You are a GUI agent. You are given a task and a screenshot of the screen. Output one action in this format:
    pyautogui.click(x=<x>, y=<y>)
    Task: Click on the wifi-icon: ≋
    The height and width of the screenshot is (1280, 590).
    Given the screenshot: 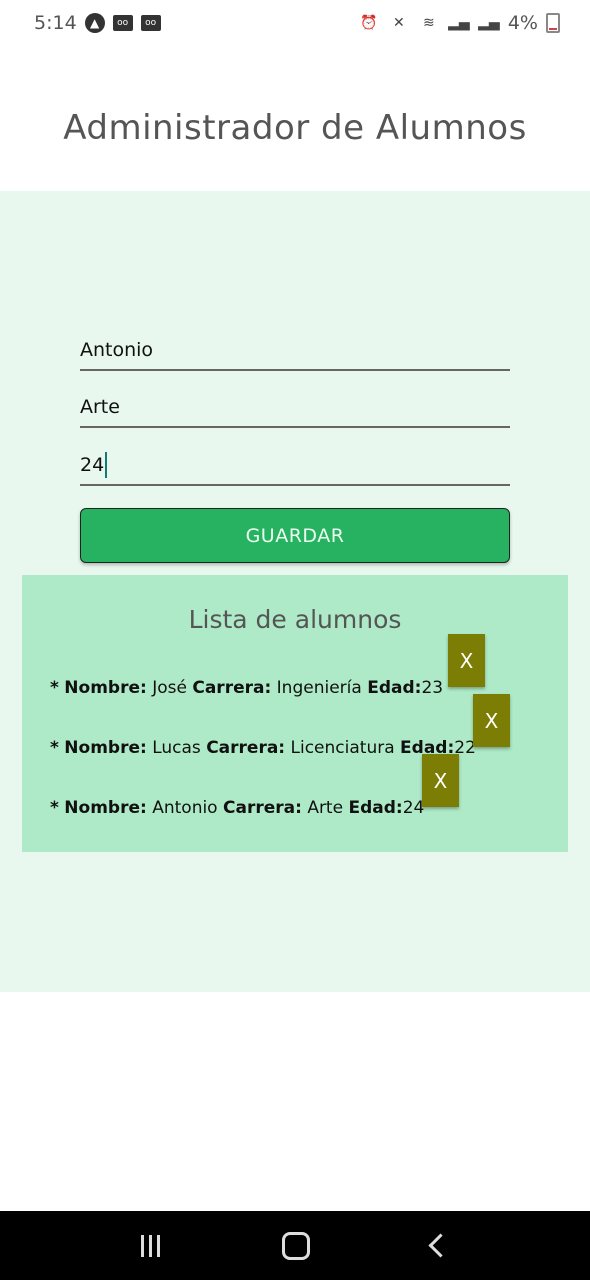 What is the action you would take?
    pyautogui.click(x=428, y=23)
    